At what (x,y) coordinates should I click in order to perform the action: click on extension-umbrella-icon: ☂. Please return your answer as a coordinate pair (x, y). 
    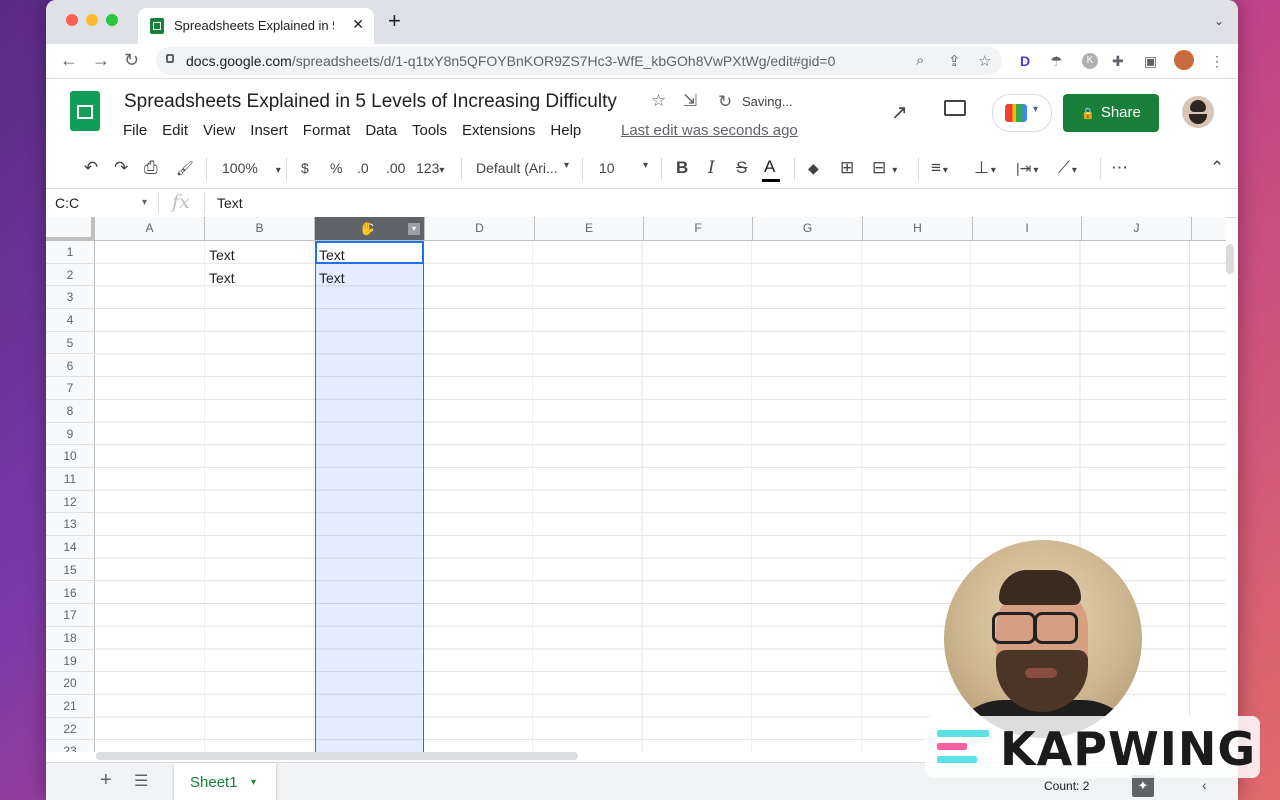
    Looking at the image, I should click on (1056, 61).